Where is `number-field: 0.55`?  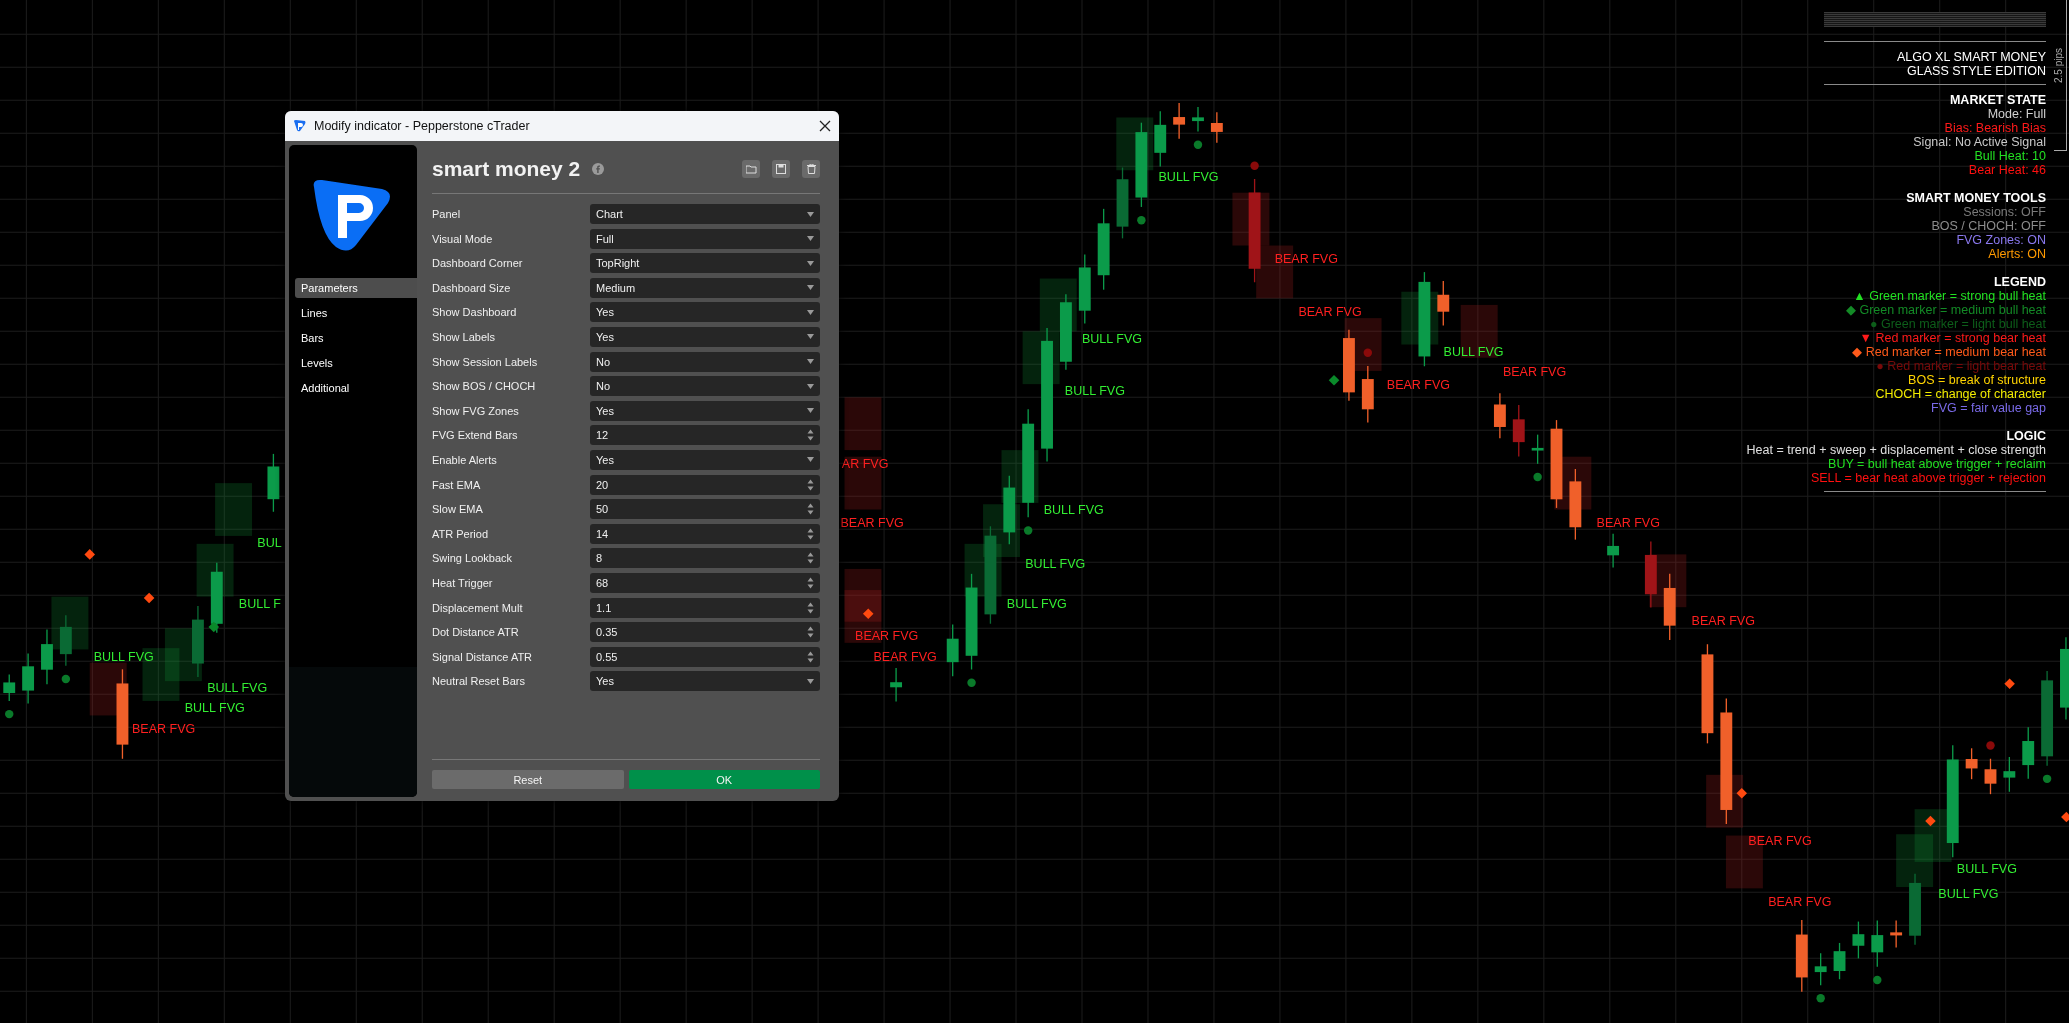
number-field: 0.55 is located at coordinates (705, 656).